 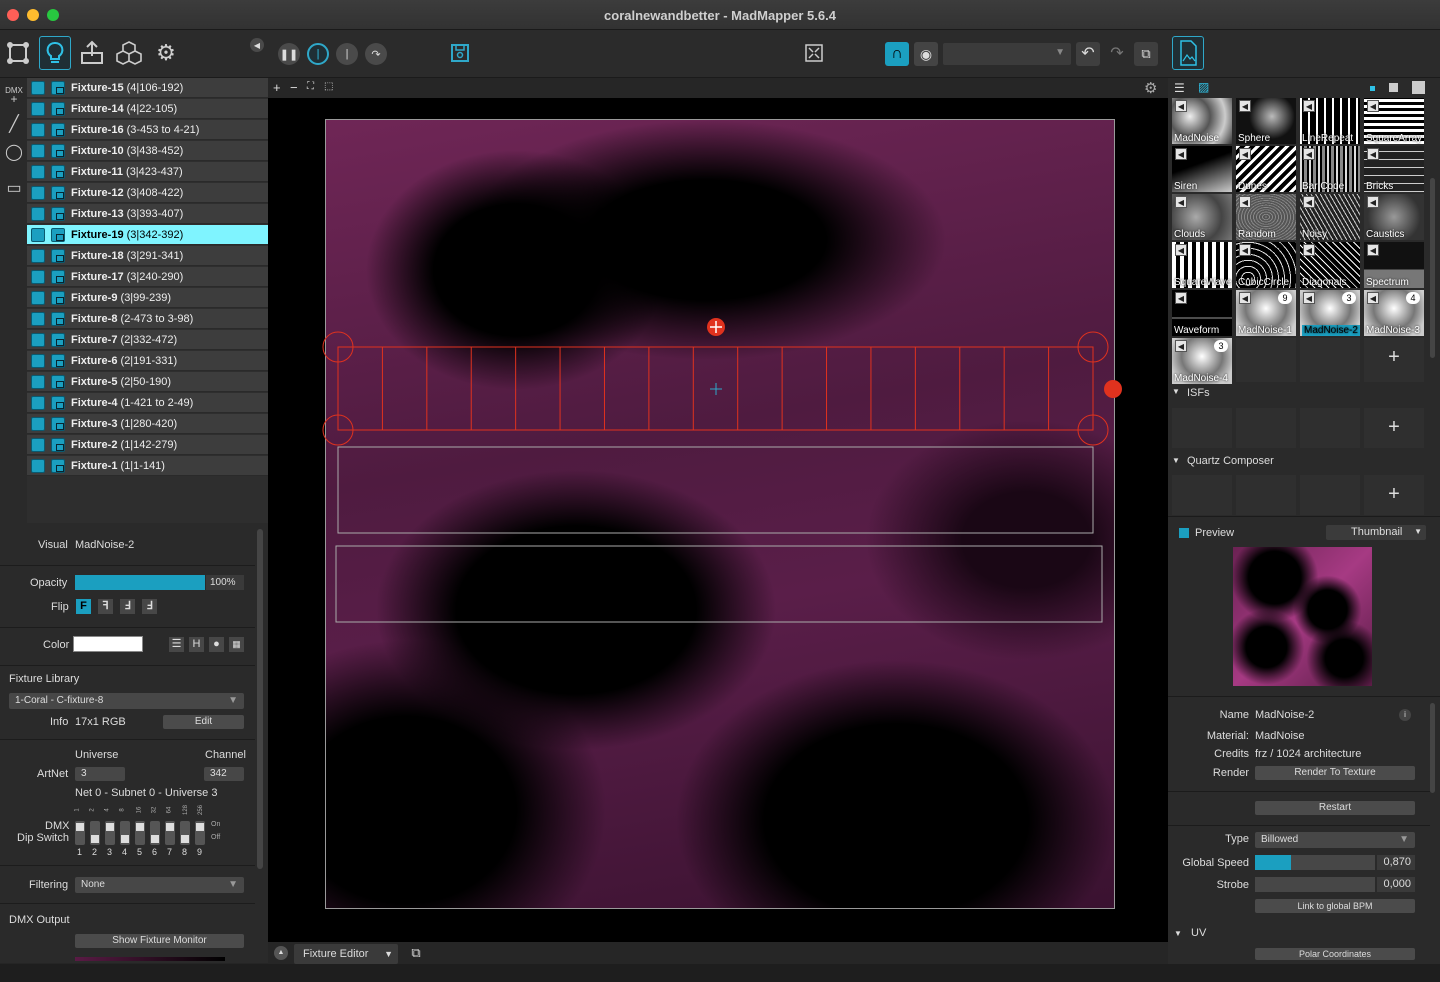 I want to click on fixture-row: Fixture-19 (3|342-392), so click(x=147, y=235).